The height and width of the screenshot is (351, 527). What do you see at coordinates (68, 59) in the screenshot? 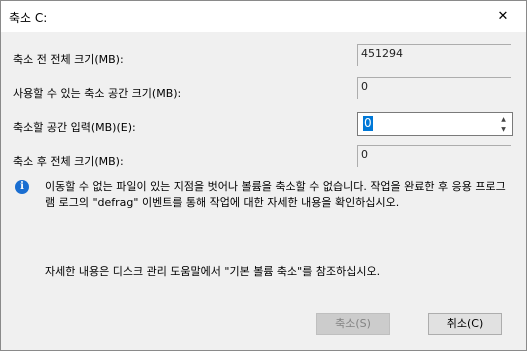
I see `total-before-label: 축소 전 전체 크기(MB):` at bounding box center [68, 59].